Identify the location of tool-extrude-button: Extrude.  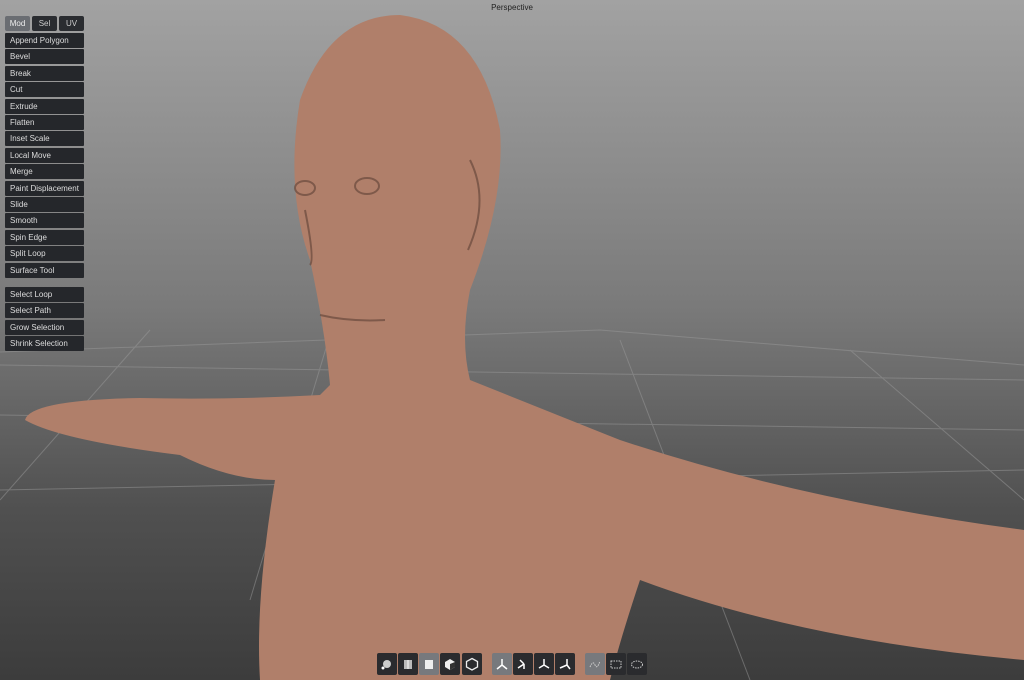
(44, 106).